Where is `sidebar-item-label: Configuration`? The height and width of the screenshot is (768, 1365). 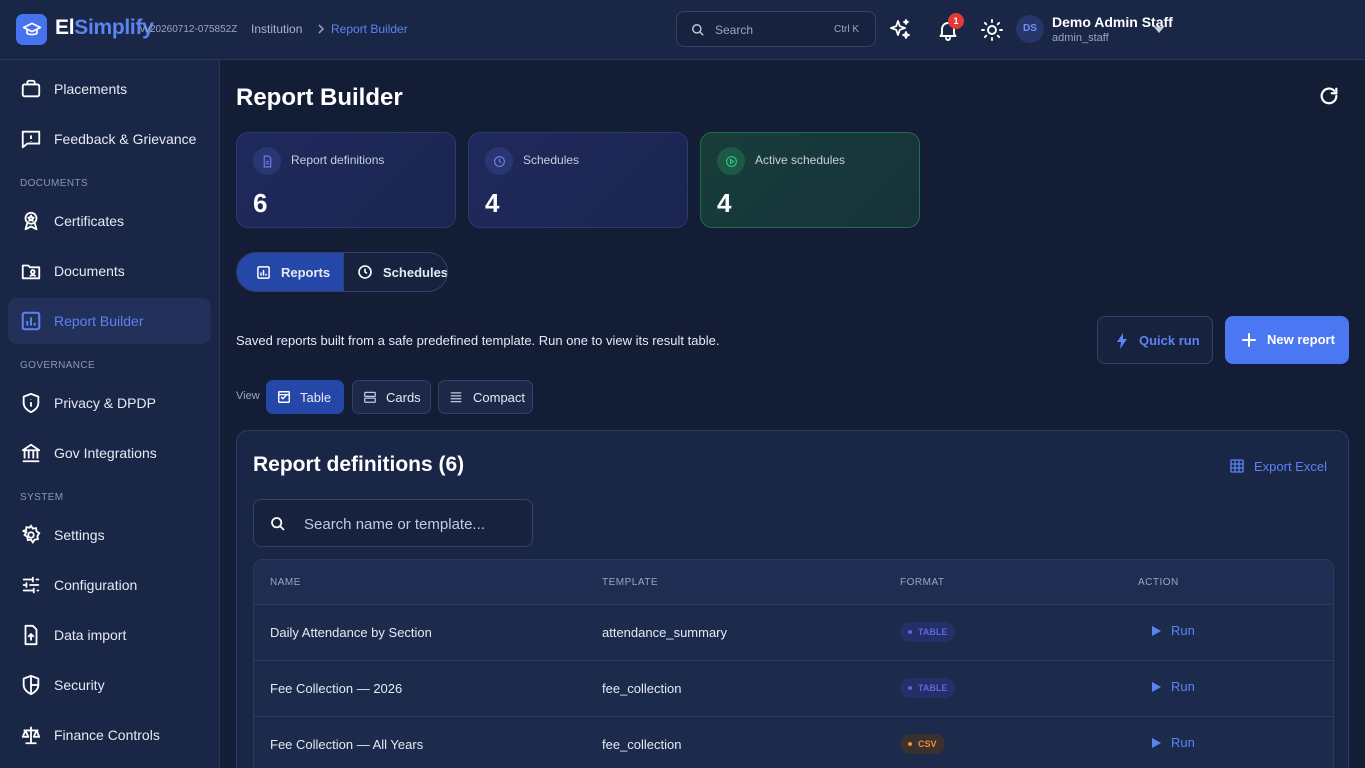 sidebar-item-label: Configuration is located at coordinates (96, 585).